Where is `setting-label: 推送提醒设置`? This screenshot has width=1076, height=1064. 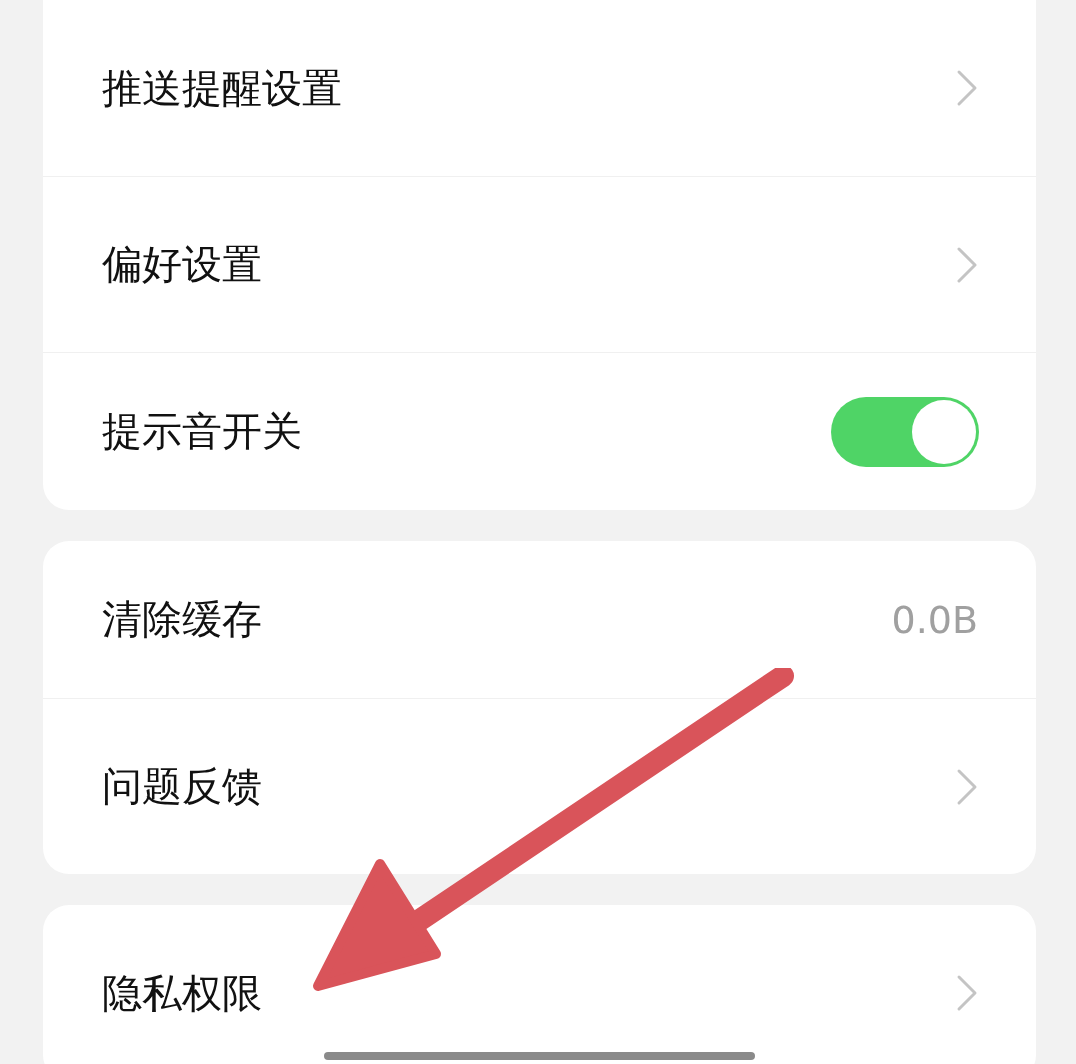 setting-label: 推送提醒设置 is located at coordinates (222, 88).